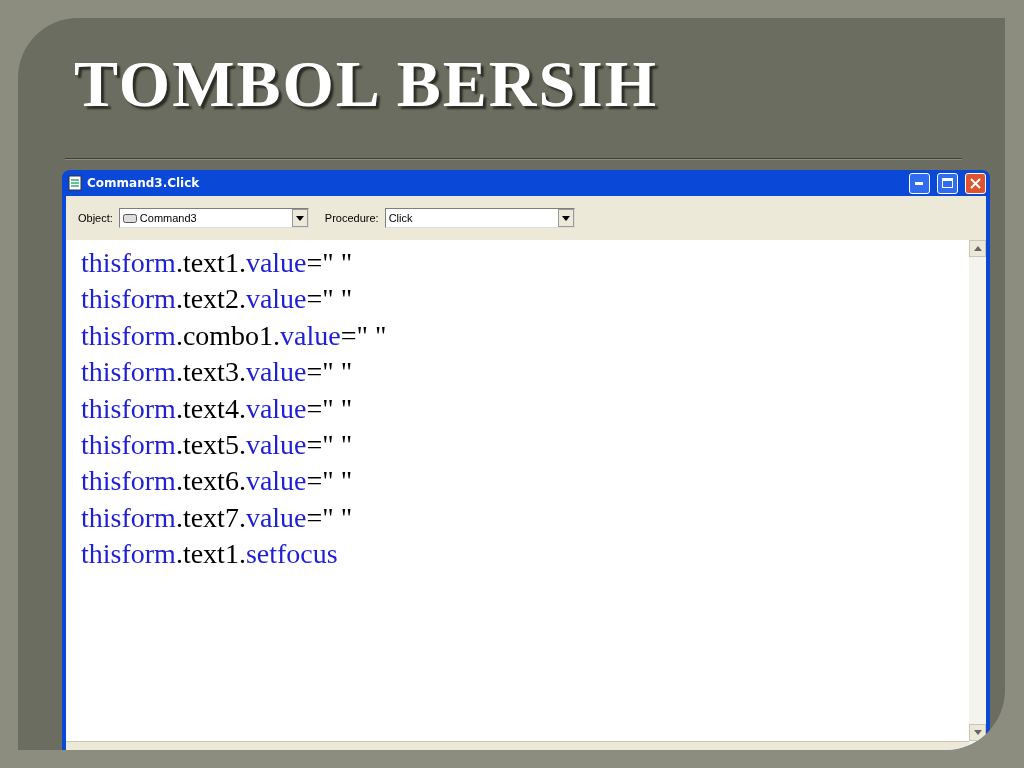 The width and height of the screenshot is (1024, 768). I want to click on window-title: Command3.Click, so click(143, 183).